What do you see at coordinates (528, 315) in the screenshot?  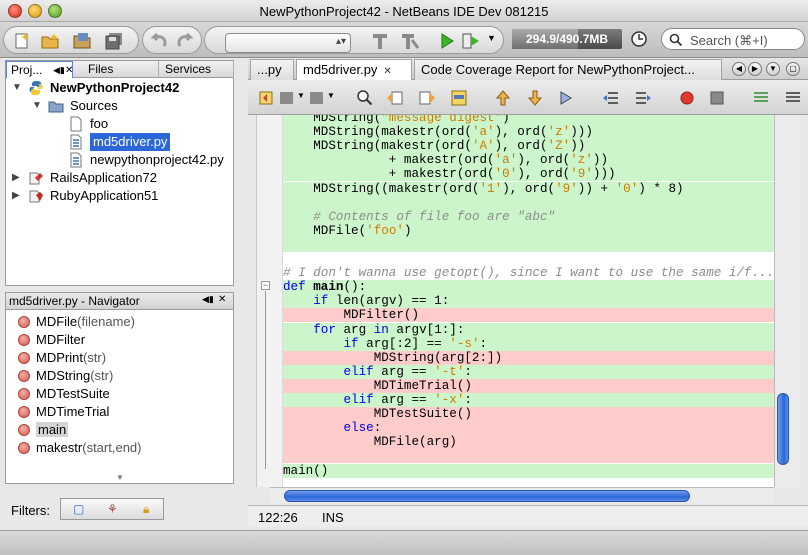 I see `code-line: MDFilter()` at bounding box center [528, 315].